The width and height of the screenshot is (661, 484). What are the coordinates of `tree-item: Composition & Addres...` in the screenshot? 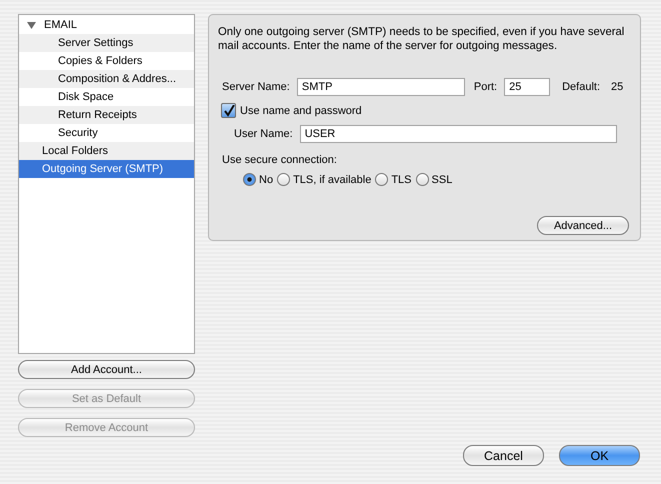 It's located at (106, 79).